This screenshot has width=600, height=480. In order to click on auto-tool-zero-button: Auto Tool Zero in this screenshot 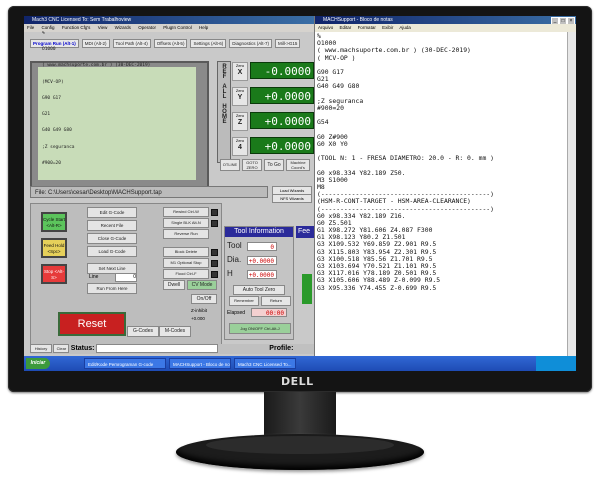, I will do `click(259, 290)`.